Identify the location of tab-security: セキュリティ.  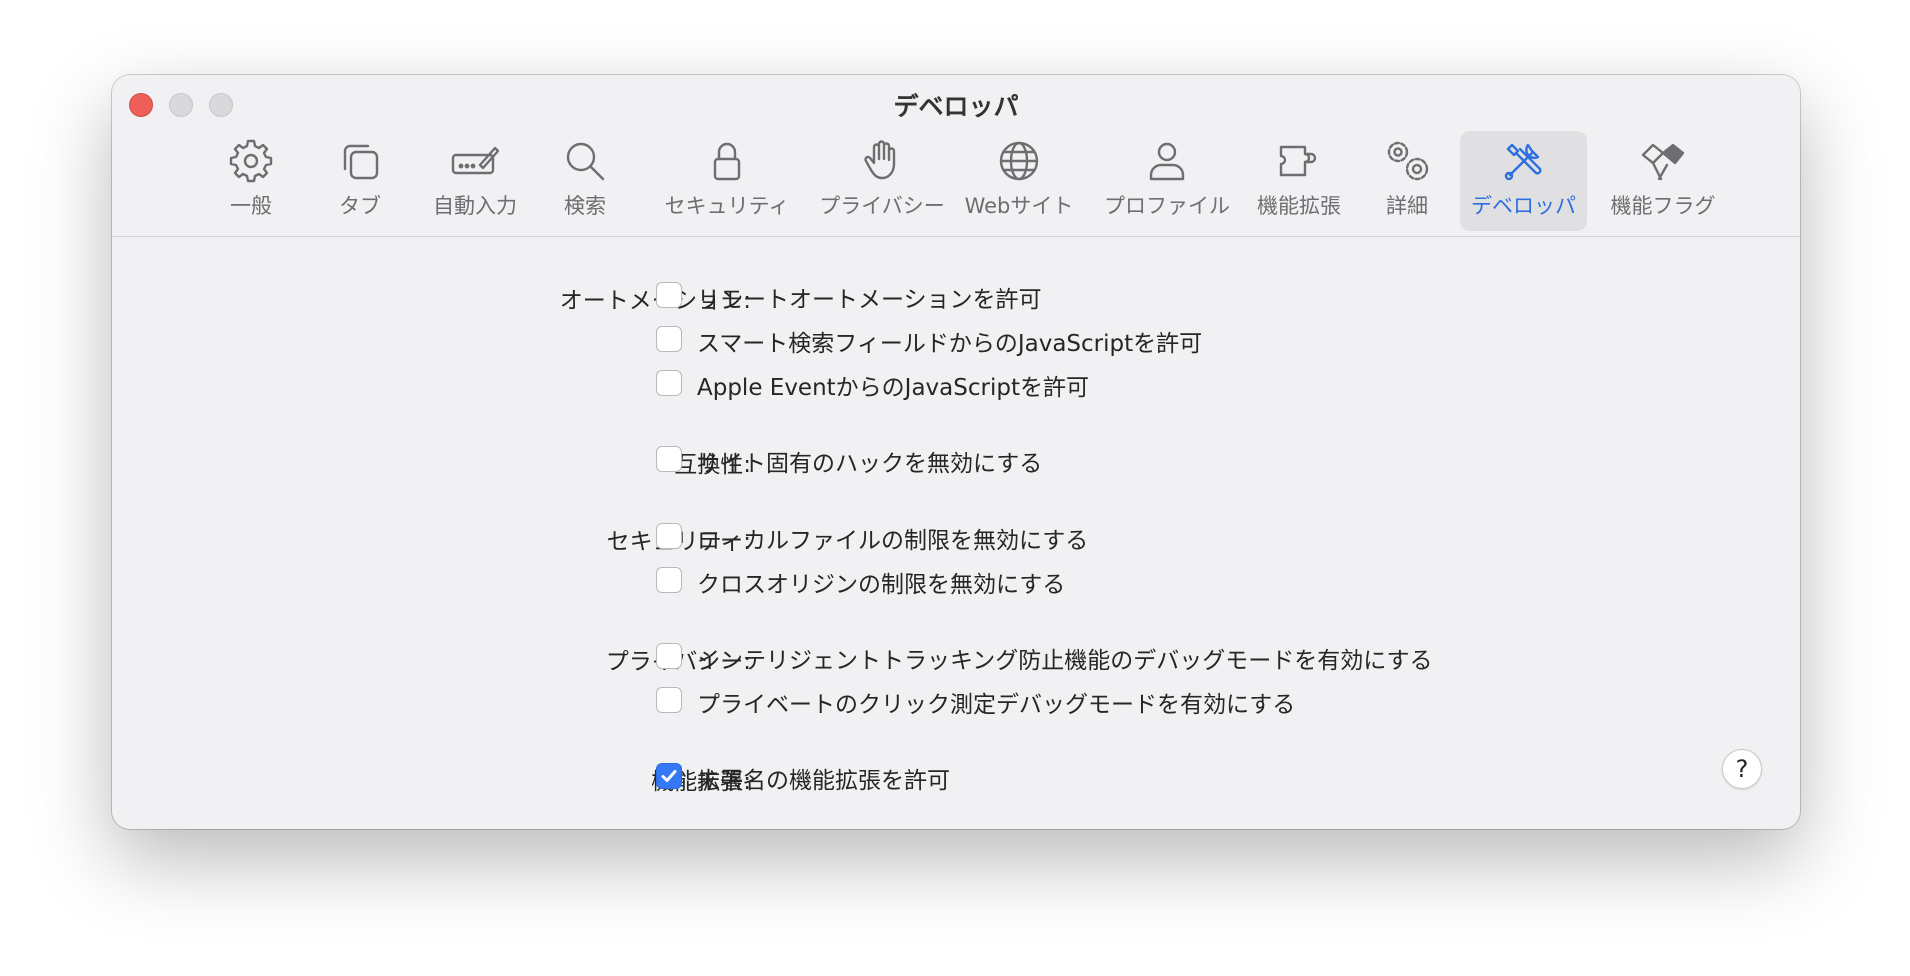
(727, 181).